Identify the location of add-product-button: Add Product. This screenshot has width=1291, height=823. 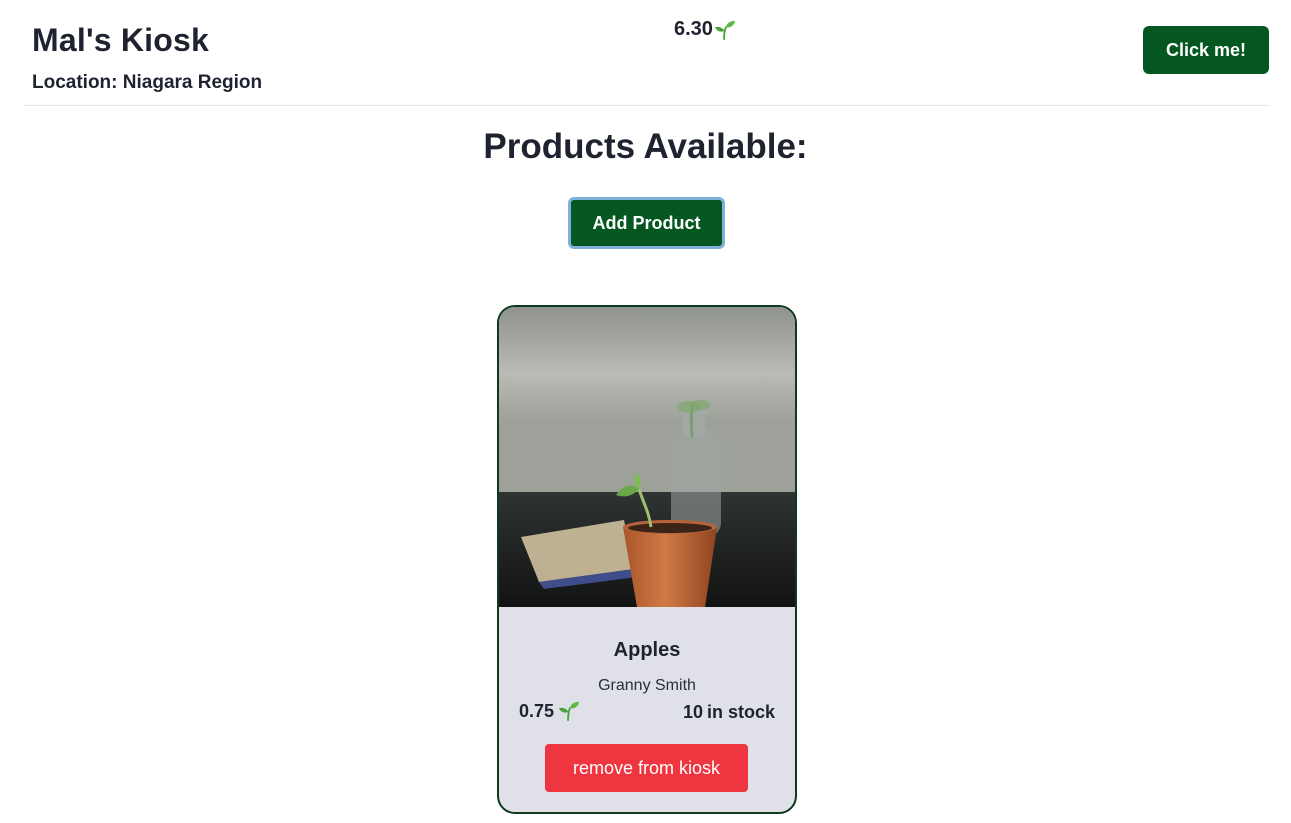
(646, 223).